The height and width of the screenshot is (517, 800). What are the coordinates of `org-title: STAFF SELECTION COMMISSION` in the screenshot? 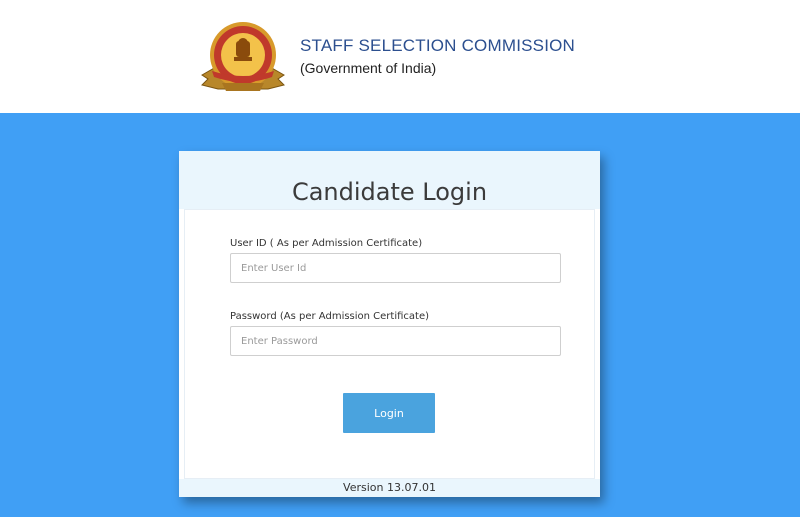 It's located at (438, 45).